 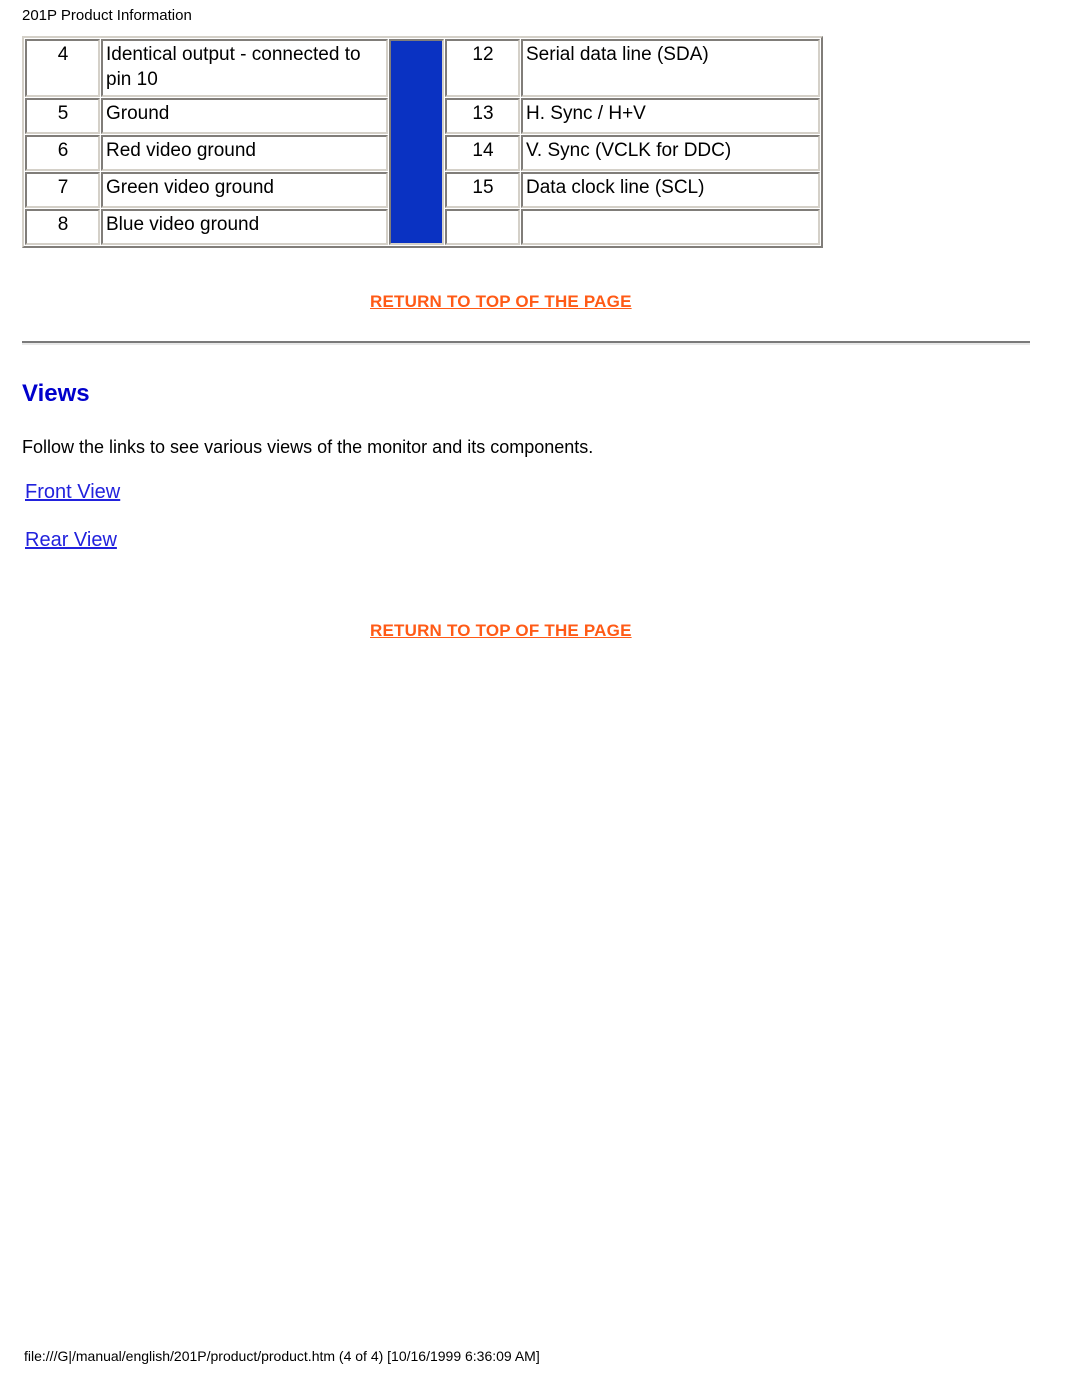 I want to click on pin-number-right: 13, so click(x=482, y=116).